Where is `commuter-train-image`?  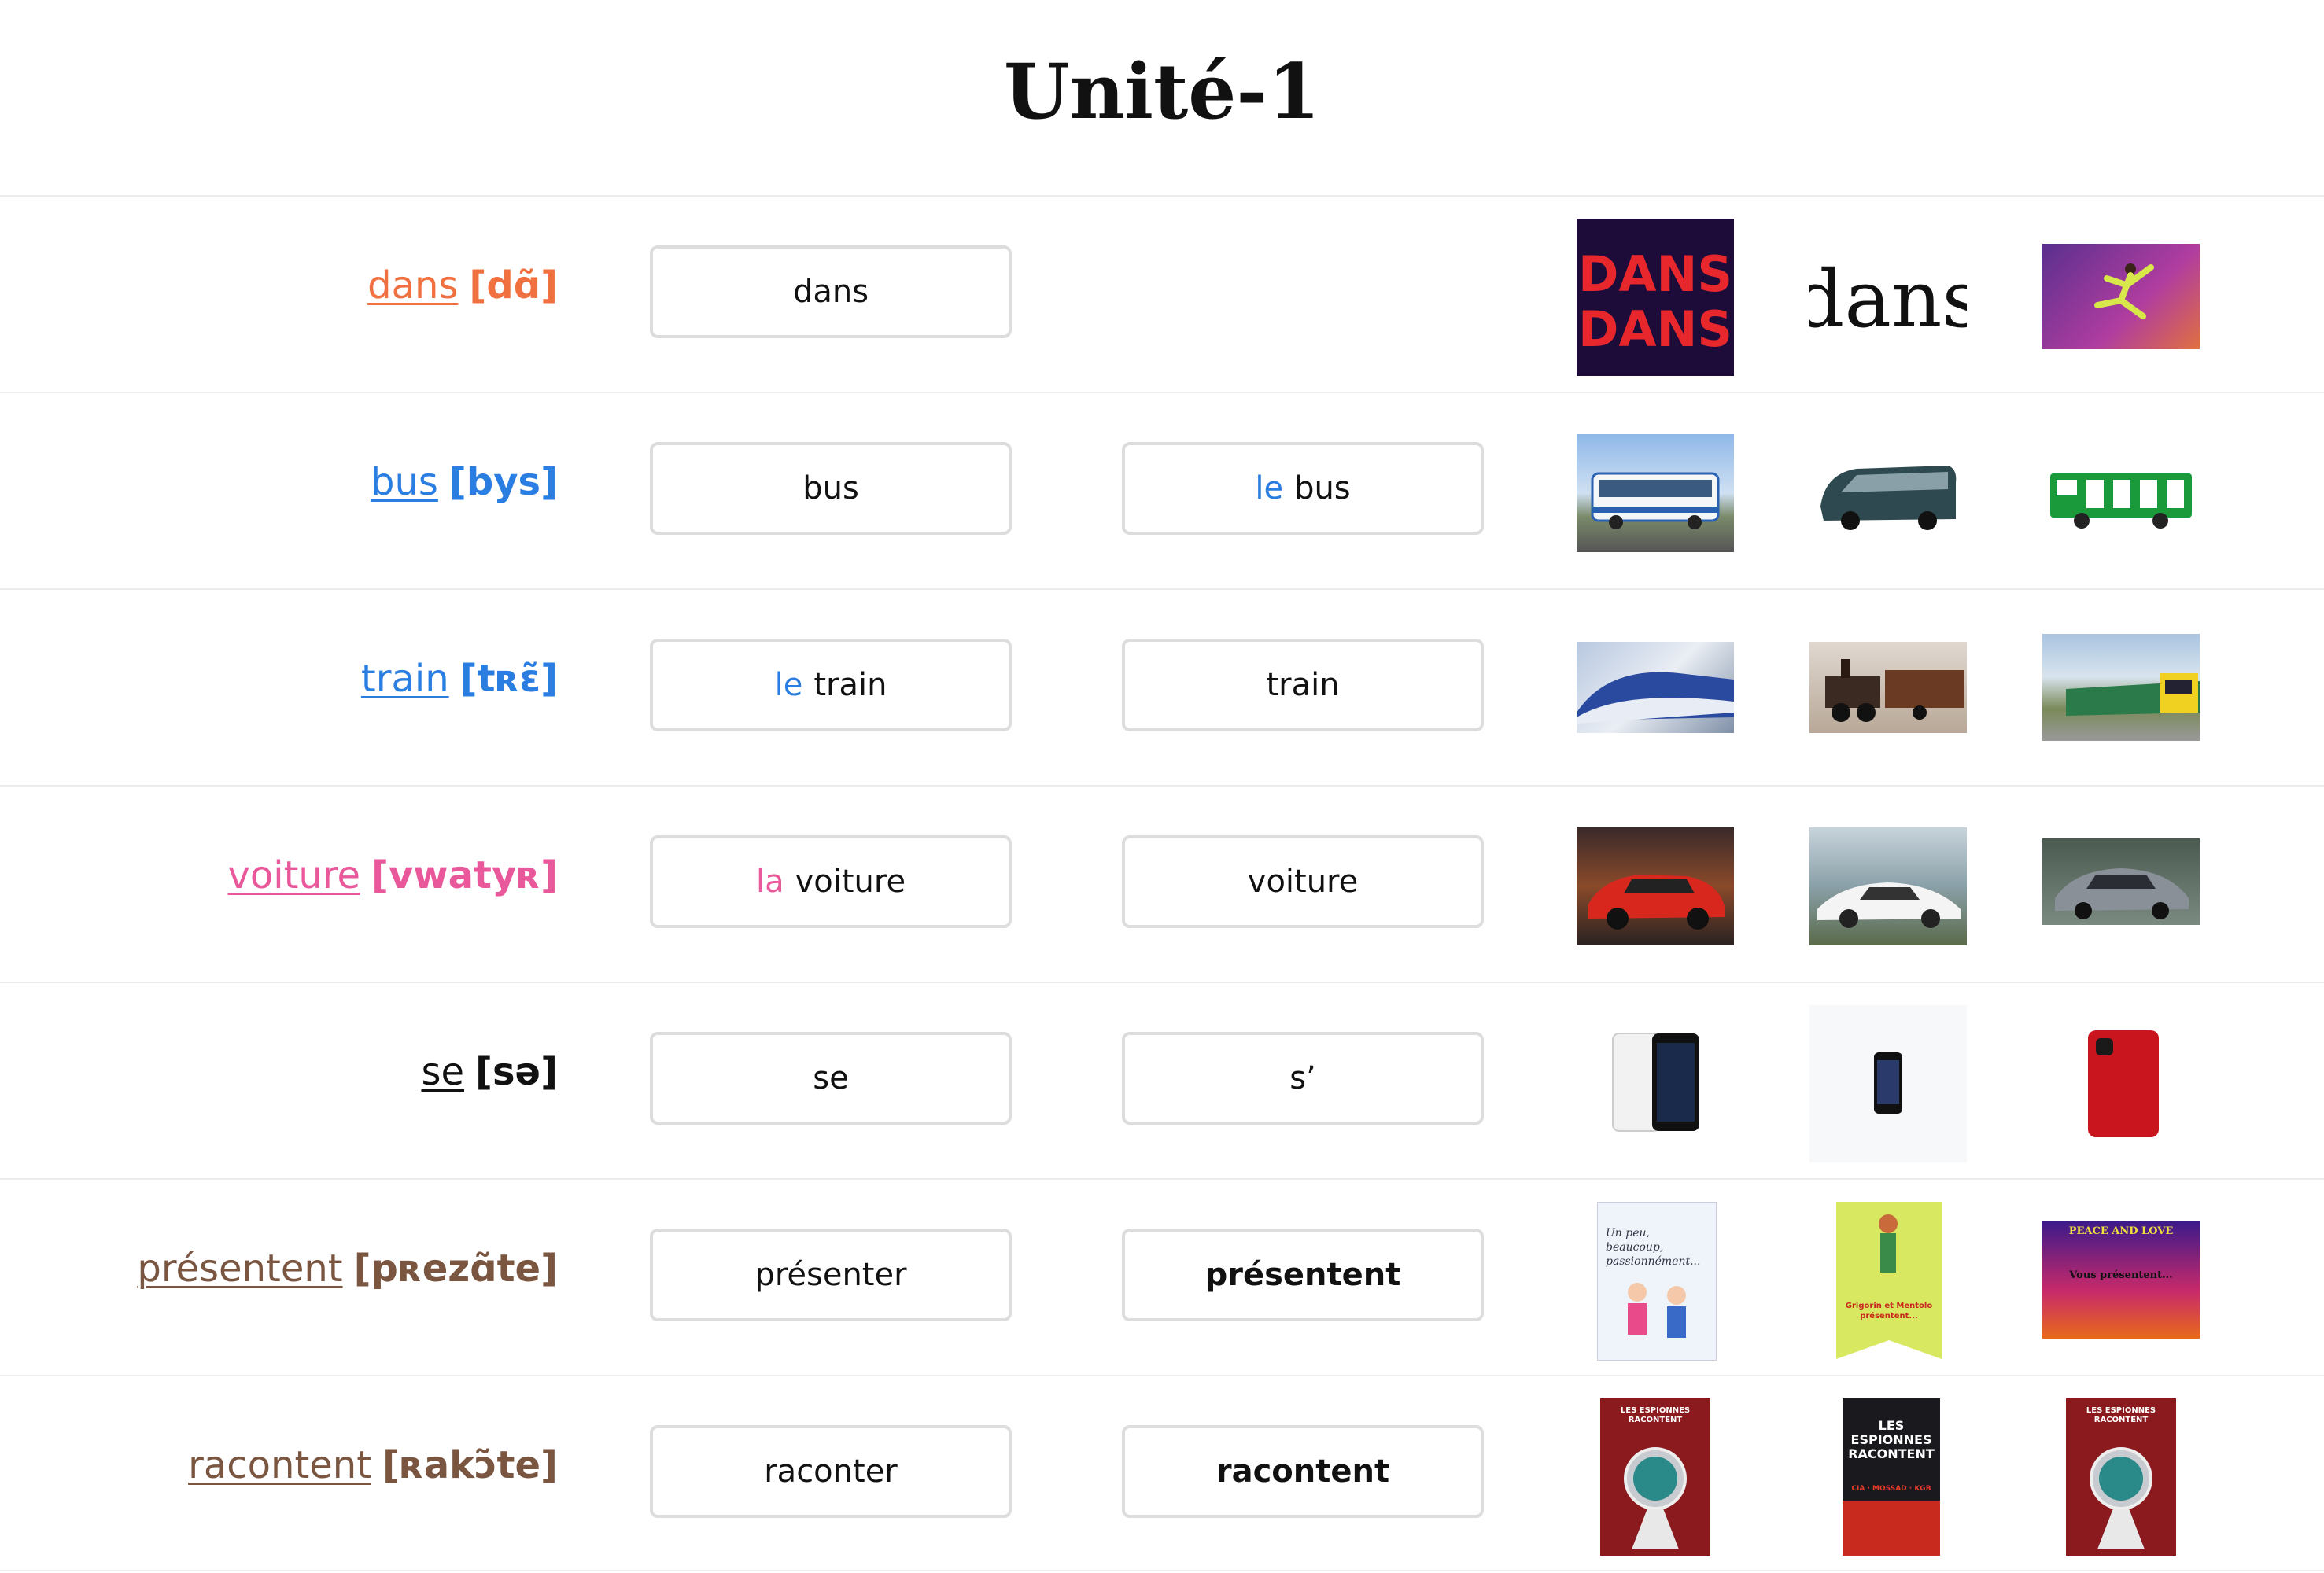 commuter-train-image is located at coordinates (2121, 688).